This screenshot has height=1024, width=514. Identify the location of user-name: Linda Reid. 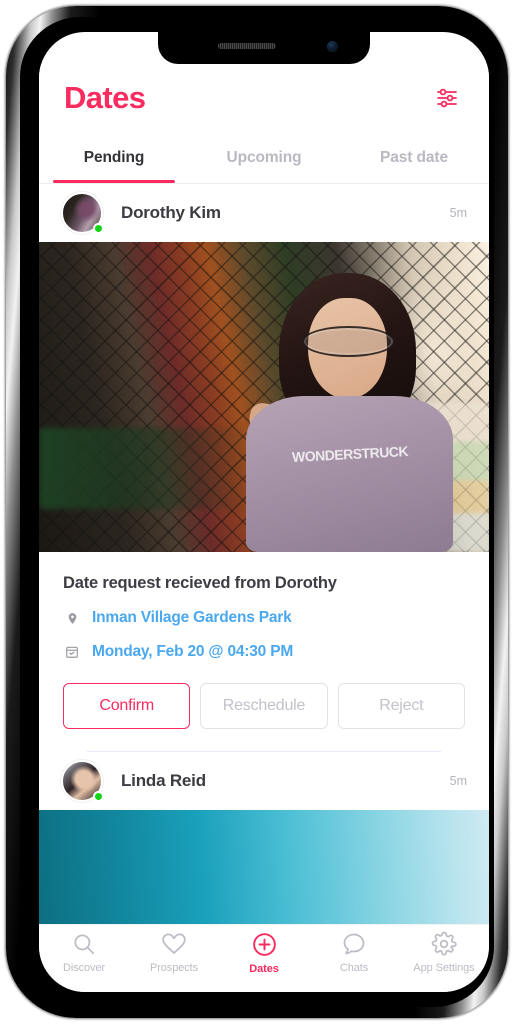
(163, 780).